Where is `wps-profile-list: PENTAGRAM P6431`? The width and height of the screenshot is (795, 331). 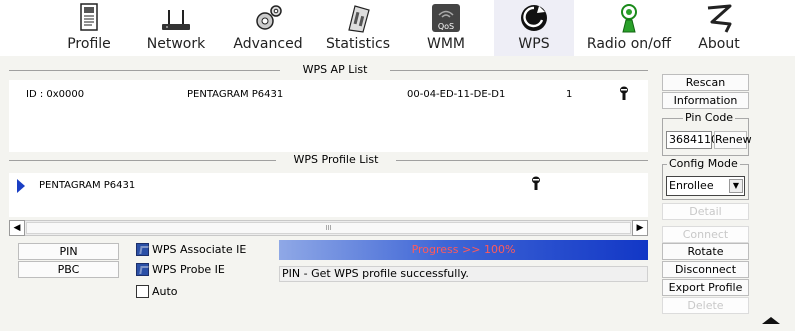
wps-profile-list: PENTAGRAM P6431 is located at coordinates (328, 195).